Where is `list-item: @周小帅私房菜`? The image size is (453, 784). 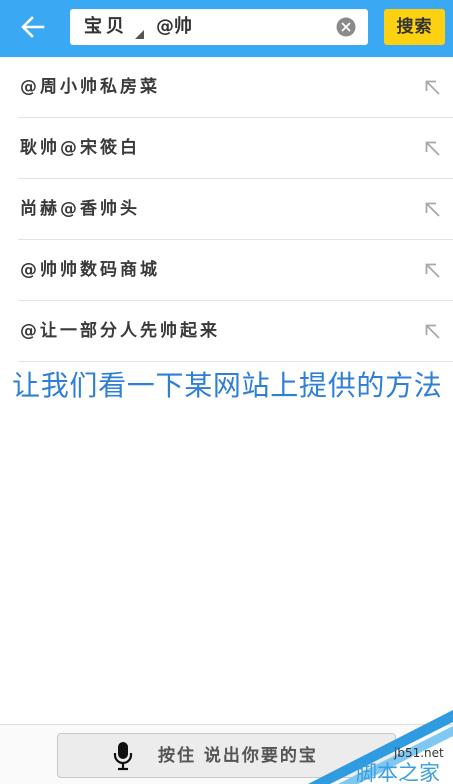
list-item: @周小帅私房菜 is located at coordinates (235, 87).